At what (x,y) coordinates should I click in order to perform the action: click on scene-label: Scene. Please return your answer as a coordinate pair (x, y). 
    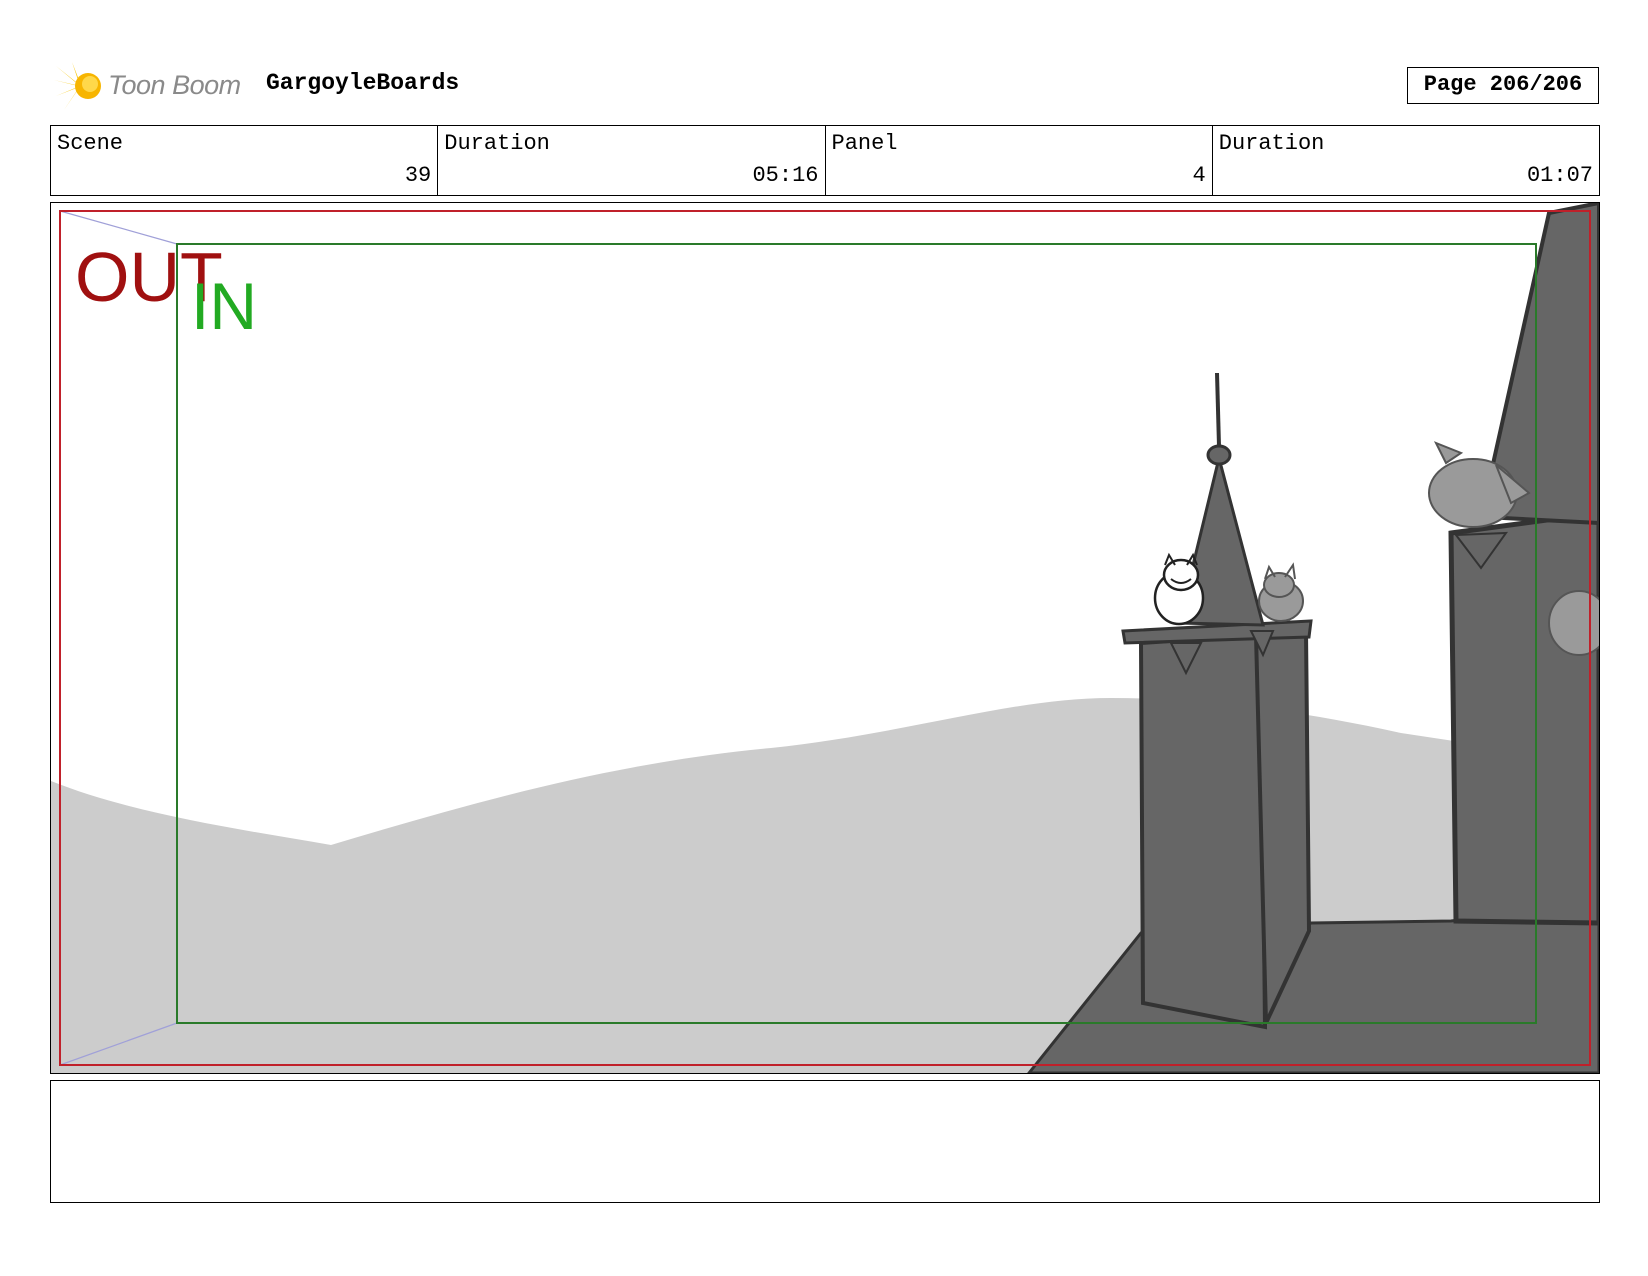
    Looking at the image, I should click on (90, 143).